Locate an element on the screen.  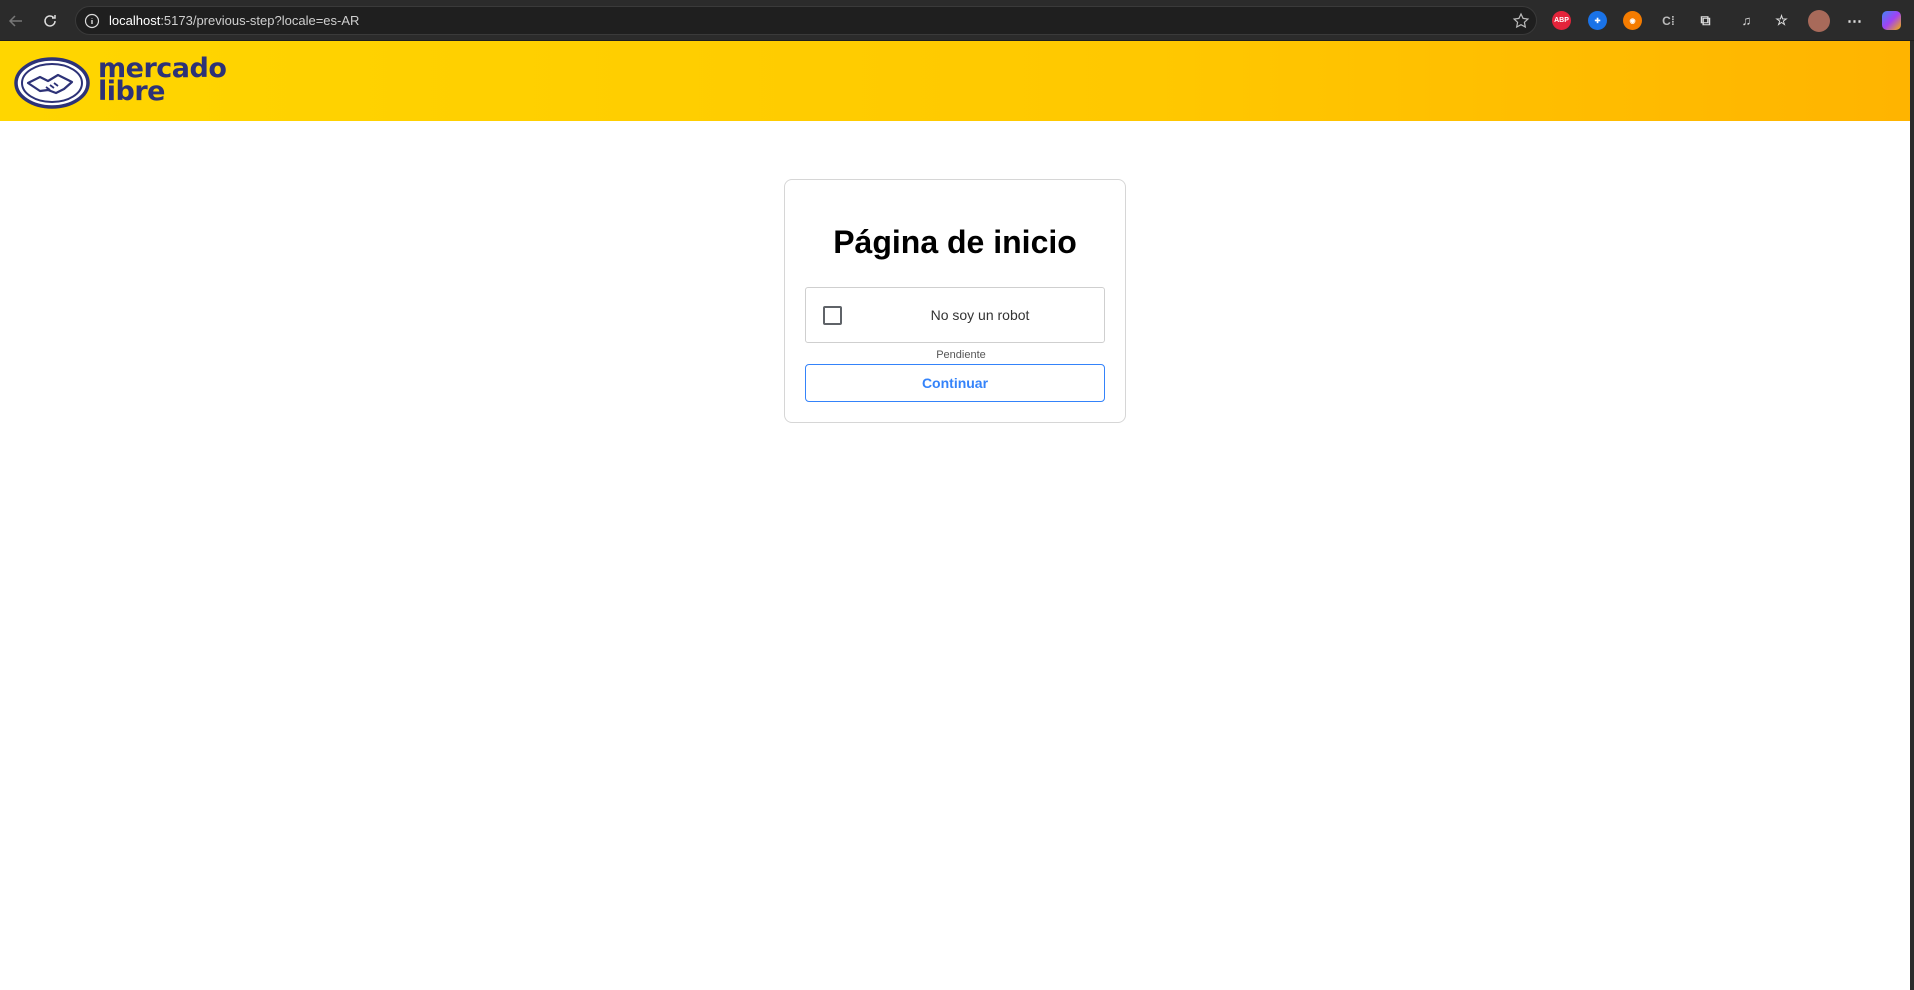
extension-orange-icon: ◉ is located at coordinates (1632, 20).